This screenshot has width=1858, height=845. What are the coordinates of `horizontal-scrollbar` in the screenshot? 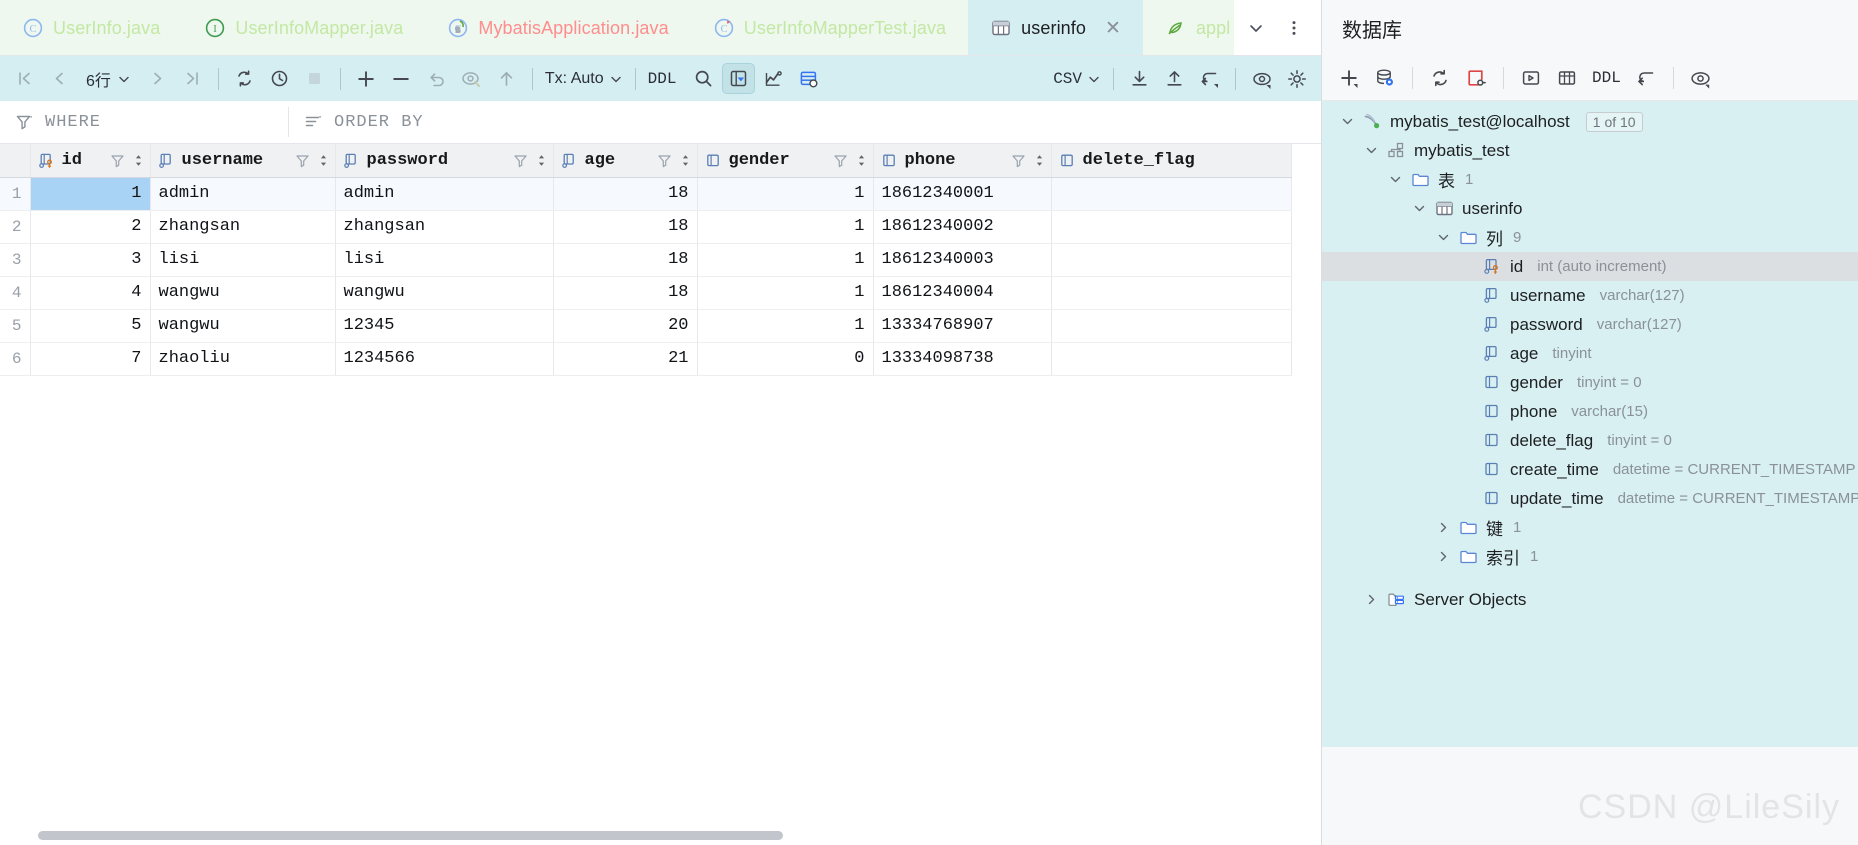 It's located at (660, 834).